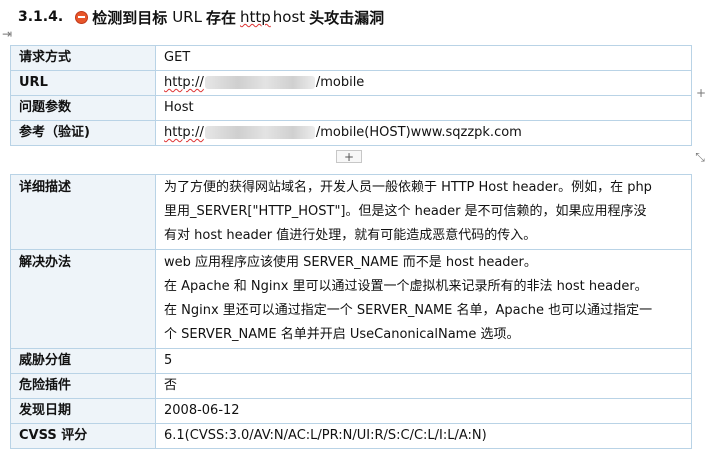 Image resolution: width=708 pixels, height=469 pixels. Describe the element at coordinates (701, 93) in the screenshot. I see `insert-column-button: +` at that location.